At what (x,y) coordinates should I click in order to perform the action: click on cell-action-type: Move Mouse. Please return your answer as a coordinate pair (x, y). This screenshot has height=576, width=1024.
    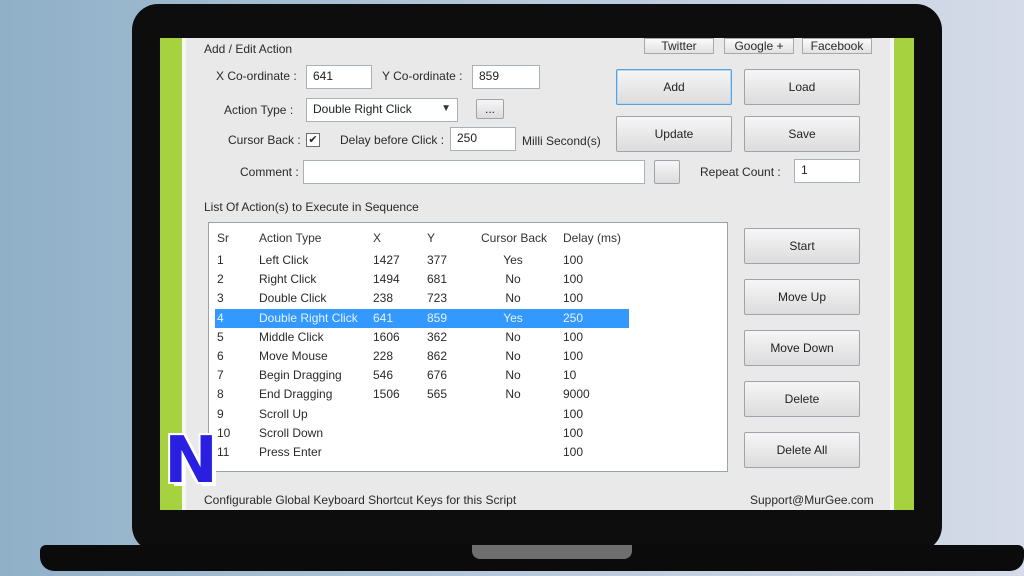
    Looking at the image, I should click on (293, 356).